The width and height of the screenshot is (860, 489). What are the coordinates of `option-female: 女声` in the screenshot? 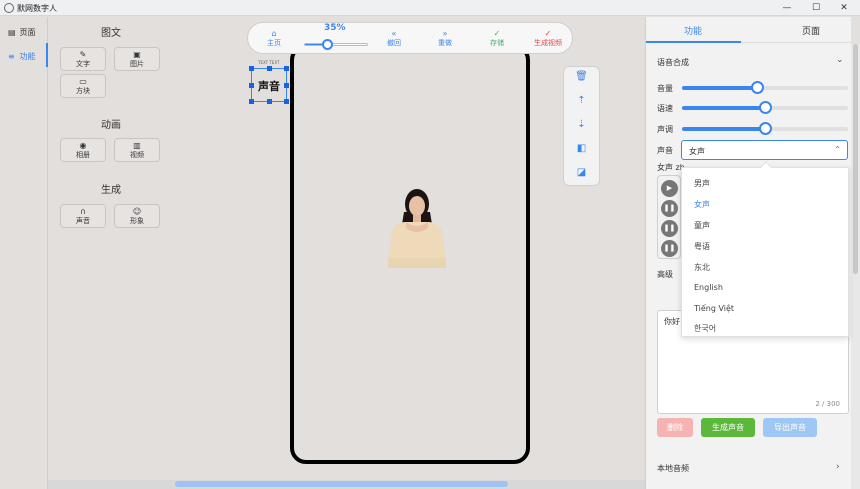 It's located at (702, 204).